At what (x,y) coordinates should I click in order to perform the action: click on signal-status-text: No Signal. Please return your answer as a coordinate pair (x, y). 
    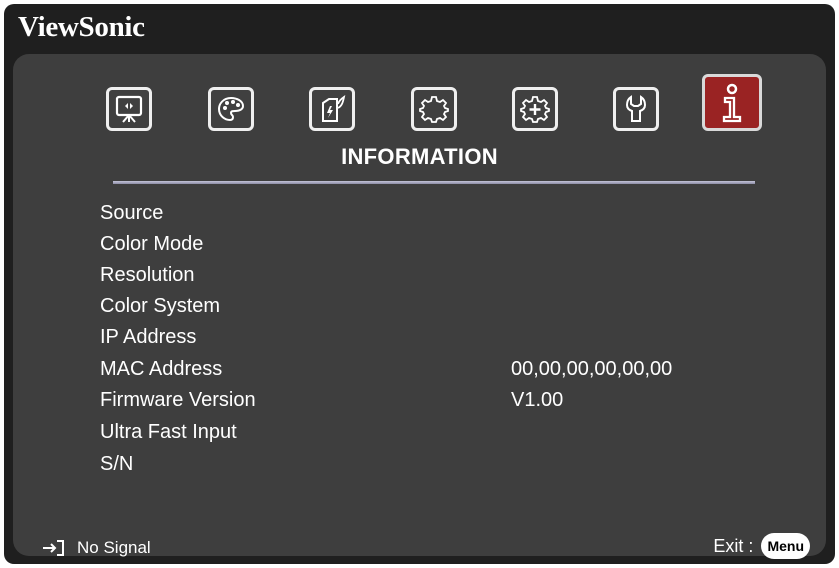
    Looking at the image, I should click on (114, 547).